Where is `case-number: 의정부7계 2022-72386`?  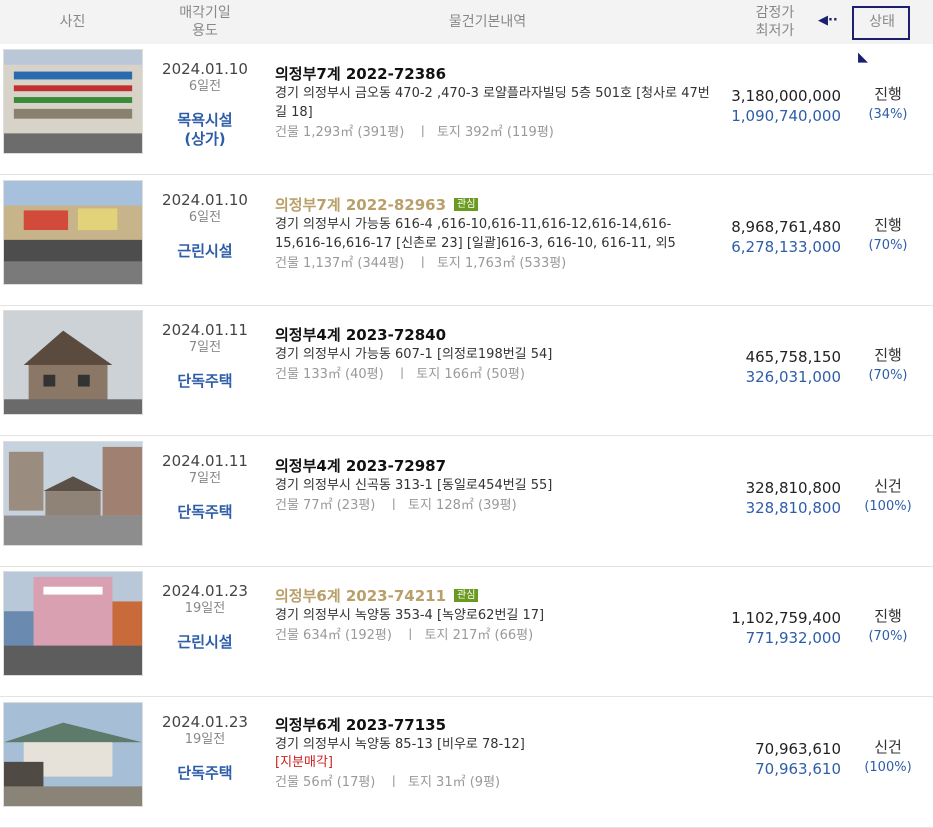 case-number: 의정부7계 2022-72386 is located at coordinates (360, 74).